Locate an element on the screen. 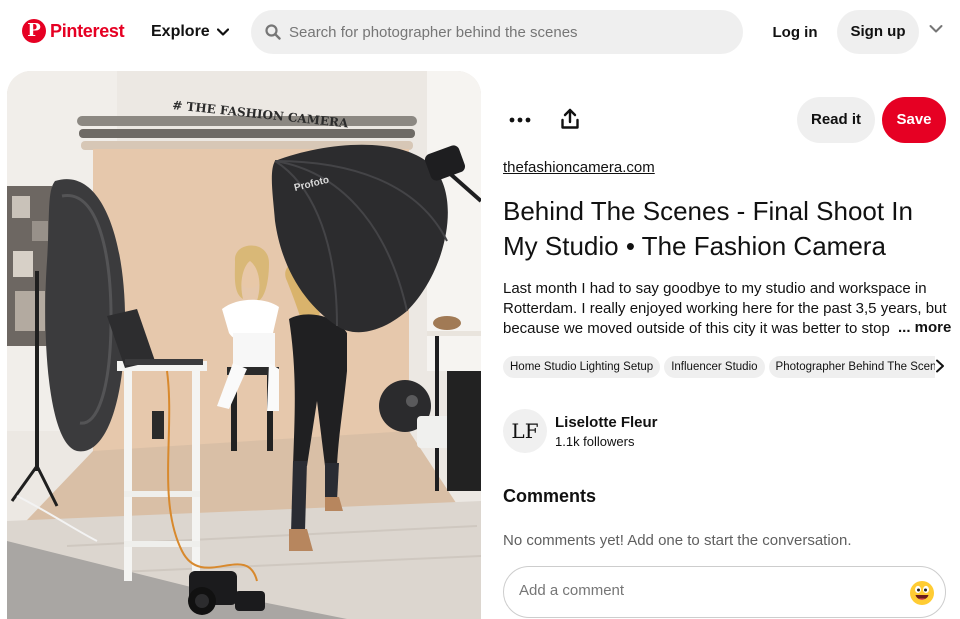  save-button: Save is located at coordinates (914, 120).